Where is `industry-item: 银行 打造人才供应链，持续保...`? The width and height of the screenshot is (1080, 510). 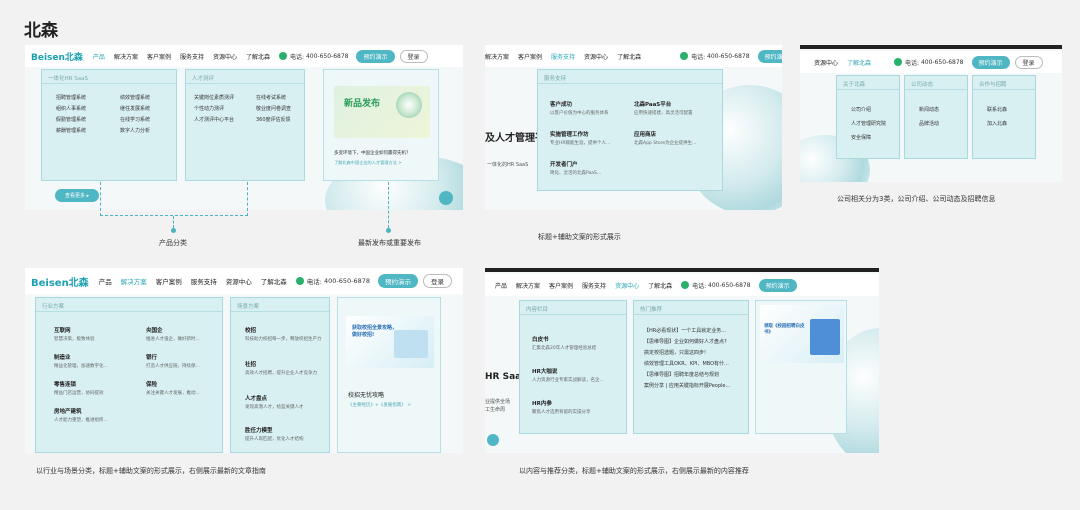
industry-item: 银行 打造人才供应链，持续保... is located at coordinates (173, 361).